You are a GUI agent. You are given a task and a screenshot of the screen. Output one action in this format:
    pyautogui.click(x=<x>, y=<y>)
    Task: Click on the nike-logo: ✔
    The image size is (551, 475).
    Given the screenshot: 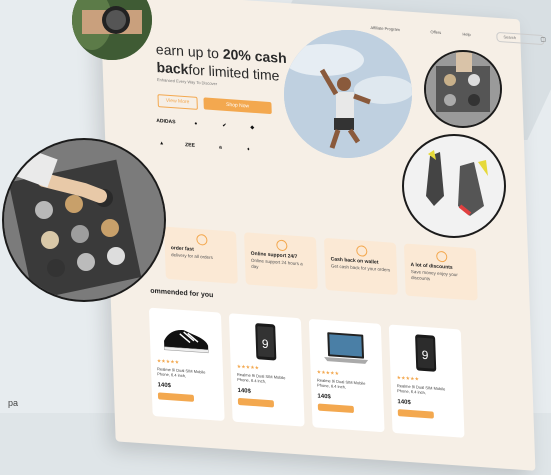 What is the action you would take?
    pyautogui.click(x=224, y=125)
    